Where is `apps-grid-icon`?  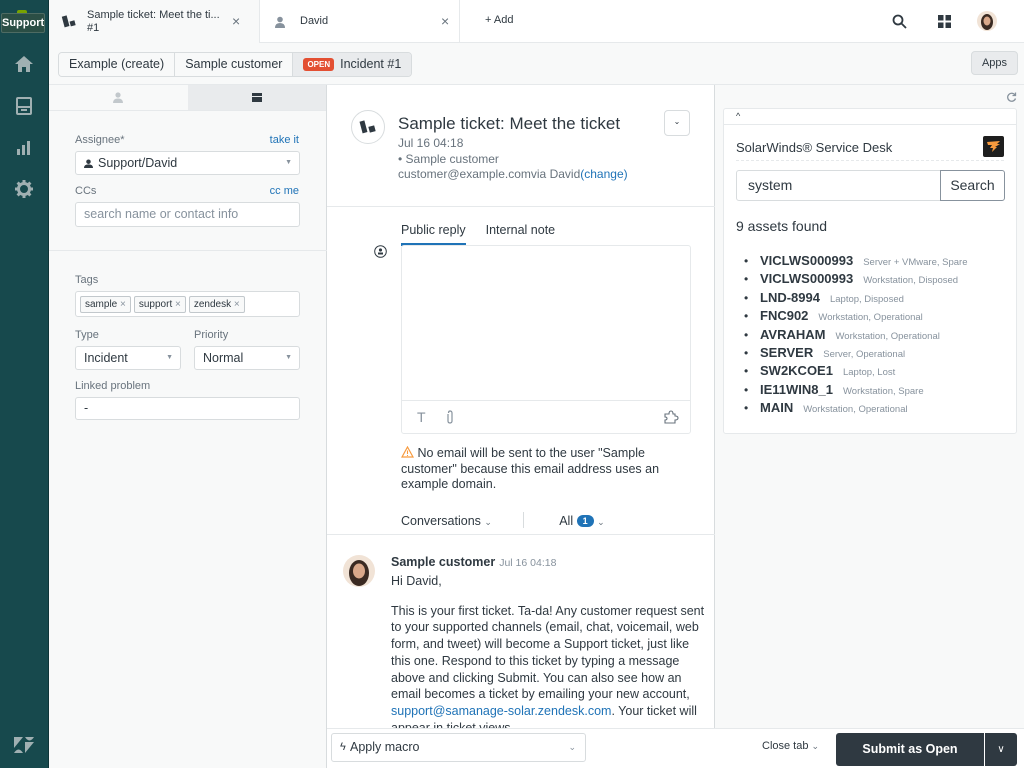
apps-grid-icon is located at coordinates (944, 21).